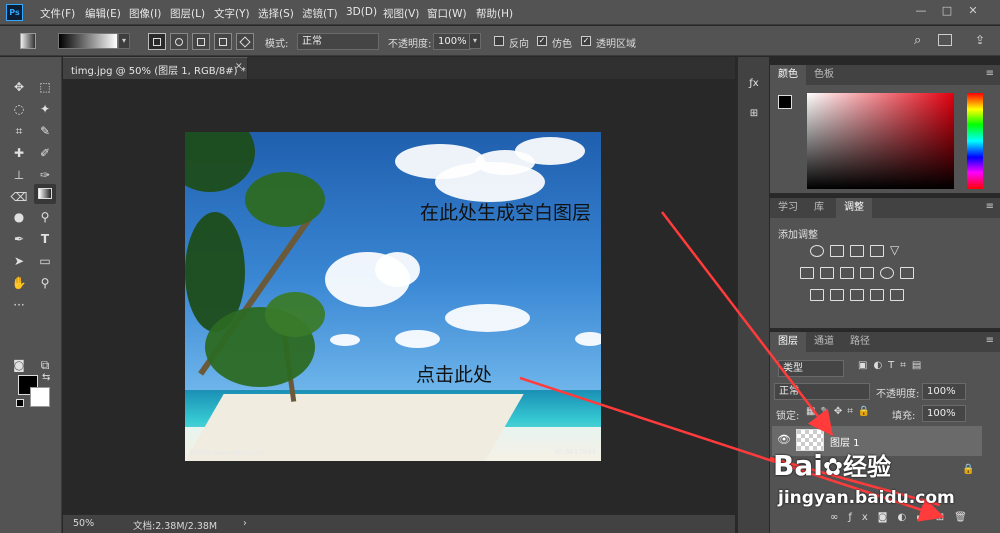  I want to click on zoom-level: 50%, so click(83, 523).